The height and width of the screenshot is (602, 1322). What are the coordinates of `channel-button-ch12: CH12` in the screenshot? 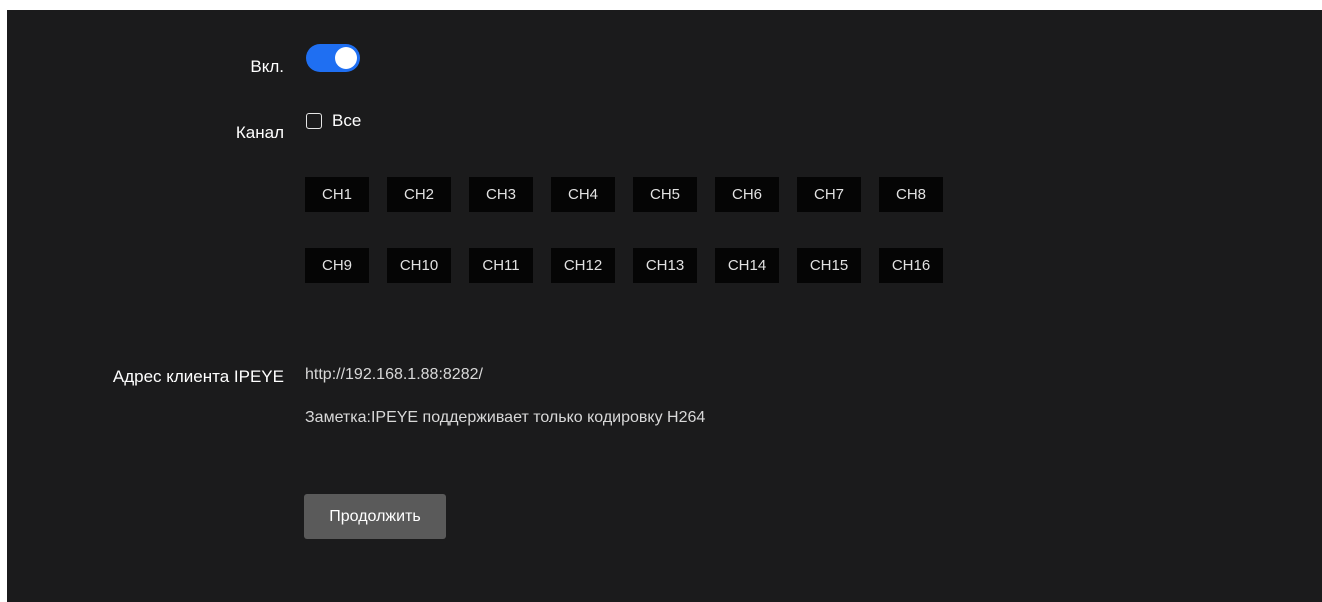 It's located at (583, 265).